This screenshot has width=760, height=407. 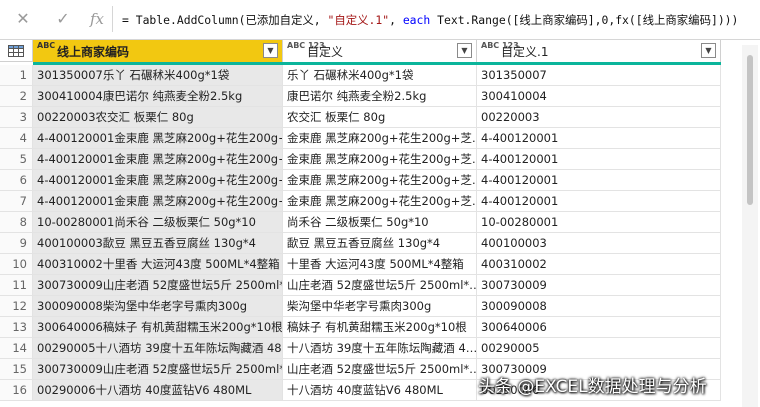 What do you see at coordinates (225, 20) in the screenshot?
I see `formula-prefix: = Table.AddColumn(已添加自定义,` at bounding box center [225, 20].